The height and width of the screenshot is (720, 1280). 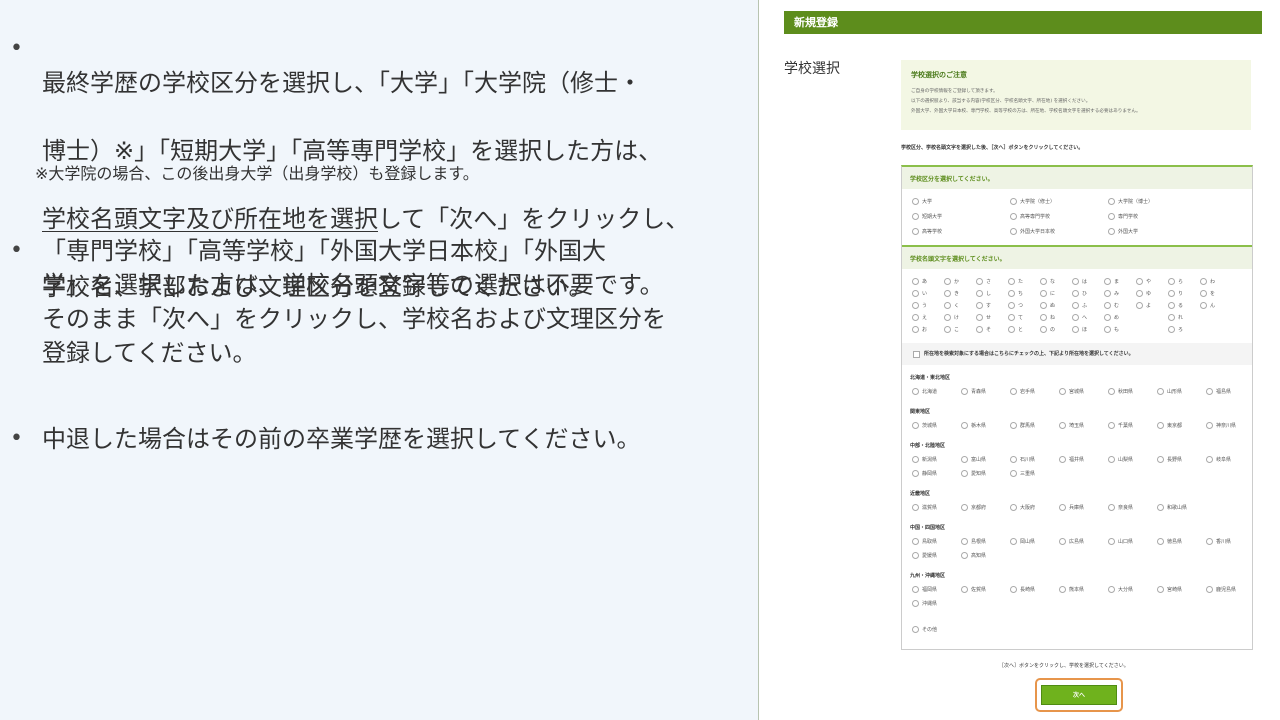 I want to click on initial-radio: ら, so click(x=1175, y=281).